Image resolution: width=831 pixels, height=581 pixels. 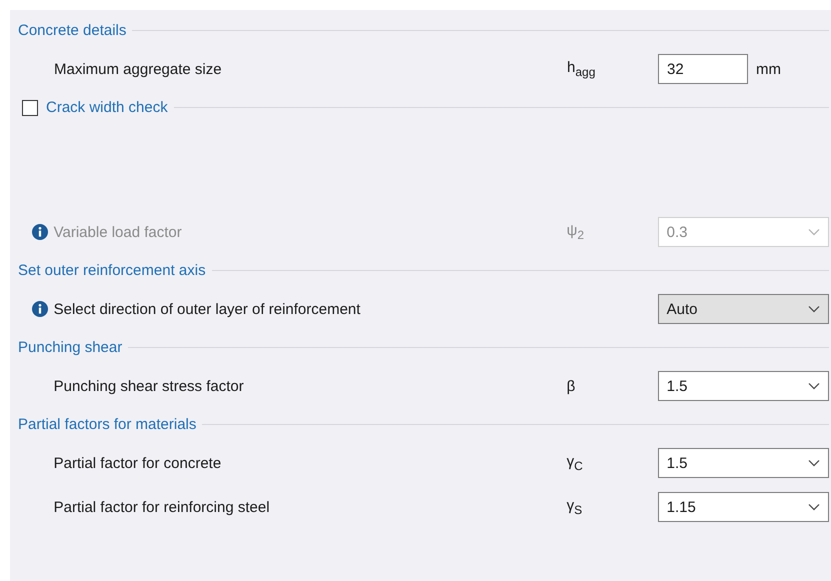 What do you see at coordinates (112, 270) in the screenshot?
I see `section-title: Set outer reinforcement axis` at bounding box center [112, 270].